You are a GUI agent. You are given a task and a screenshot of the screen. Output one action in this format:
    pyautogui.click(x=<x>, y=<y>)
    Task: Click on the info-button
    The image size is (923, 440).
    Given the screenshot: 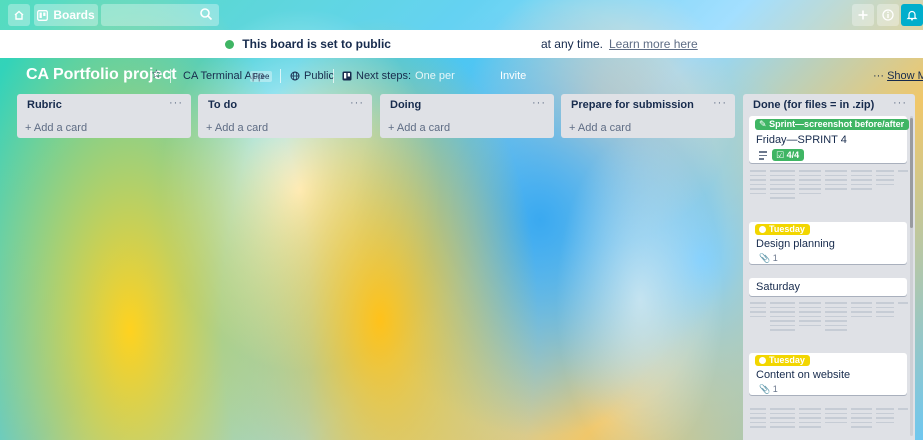 What is the action you would take?
    pyautogui.click(x=888, y=15)
    